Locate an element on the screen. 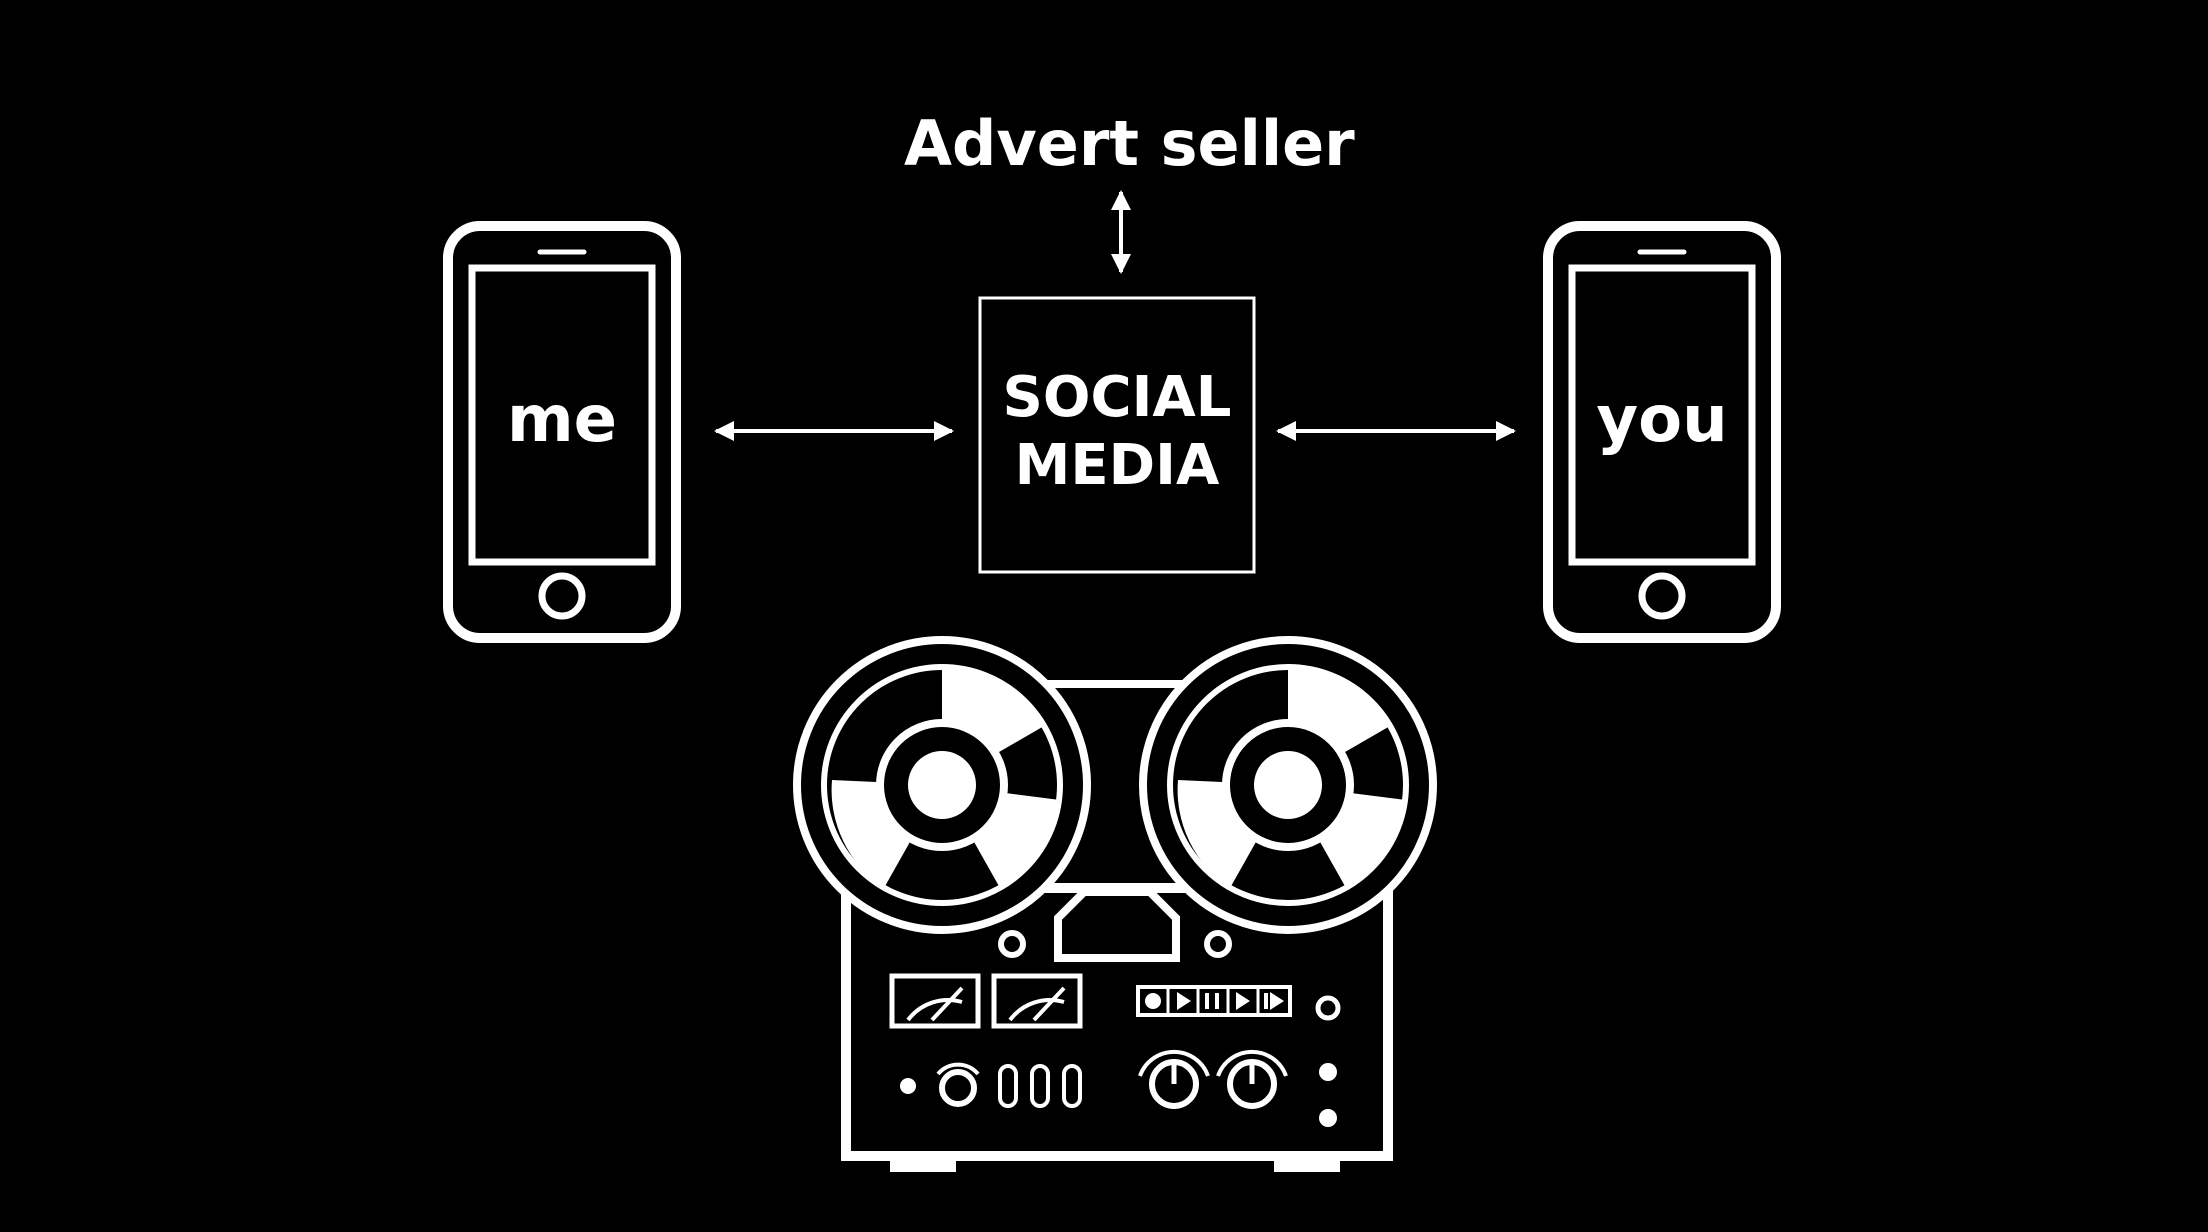  you-label: you is located at coordinates (1662, 420).